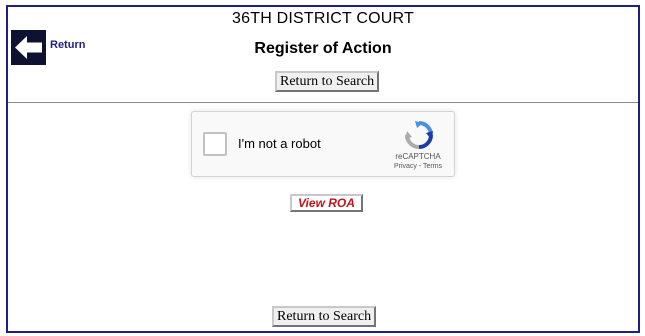 This screenshot has width=645, height=336. What do you see at coordinates (418, 156) in the screenshot?
I see `recaptcha-brand: reCAPTCHA` at bounding box center [418, 156].